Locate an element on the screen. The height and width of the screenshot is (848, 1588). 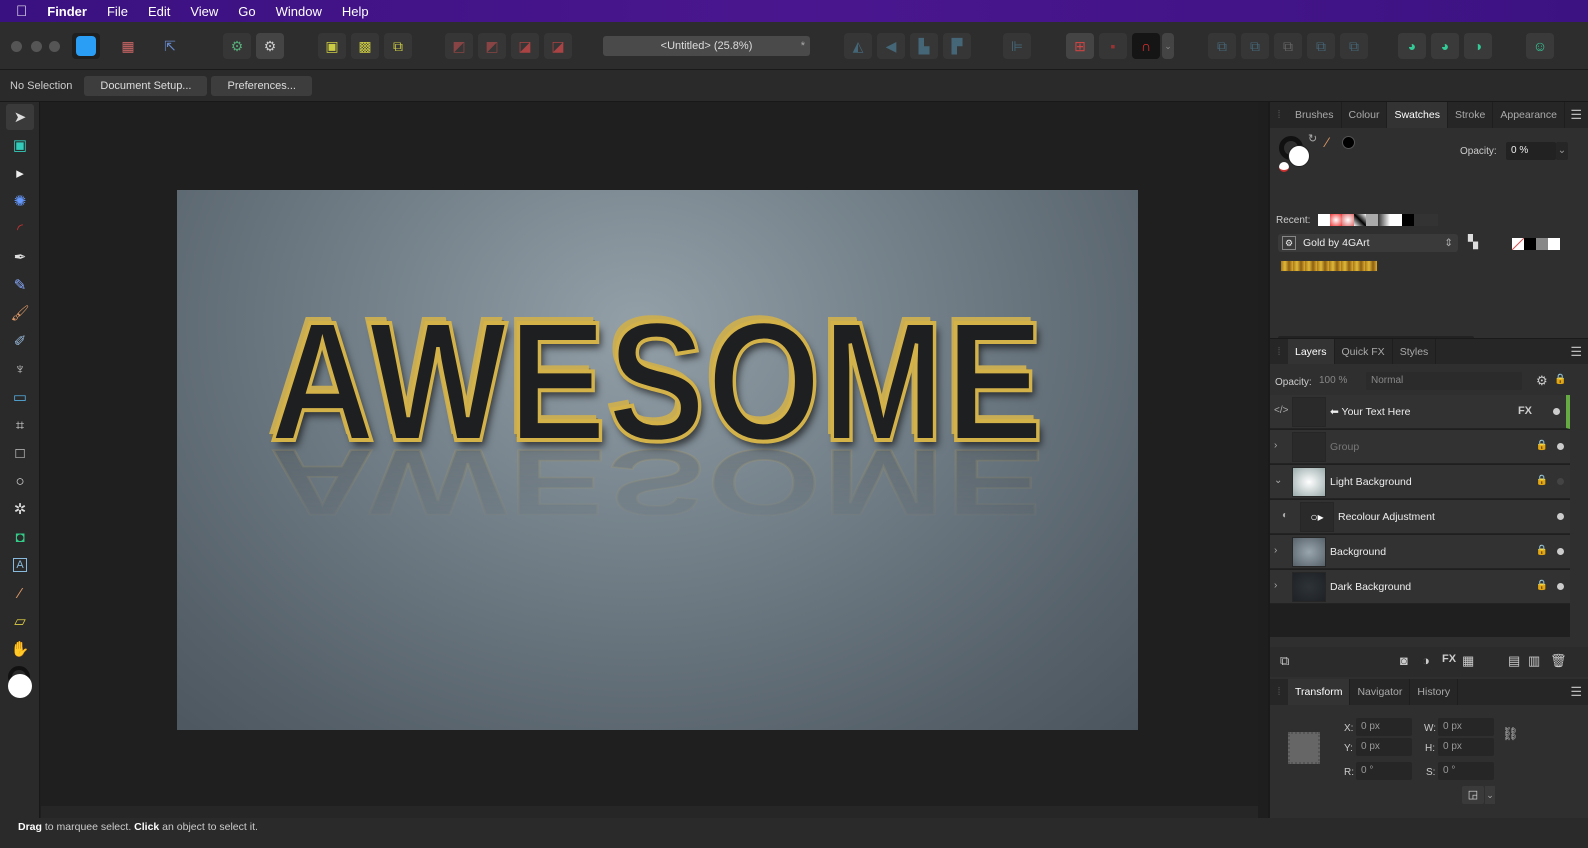
select-intersect-button: ⧉ is located at coordinates (398, 46).